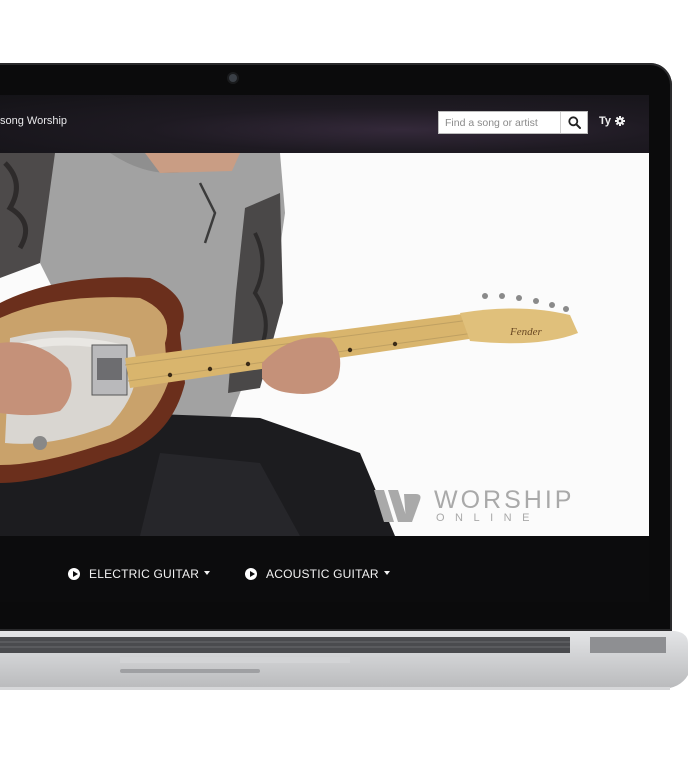 The image size is (700, 781). What do you see at coordinates (504, 500) in the screenshot?
I see `watermark-word: WORSHIP` at bounding box center [504, 500].